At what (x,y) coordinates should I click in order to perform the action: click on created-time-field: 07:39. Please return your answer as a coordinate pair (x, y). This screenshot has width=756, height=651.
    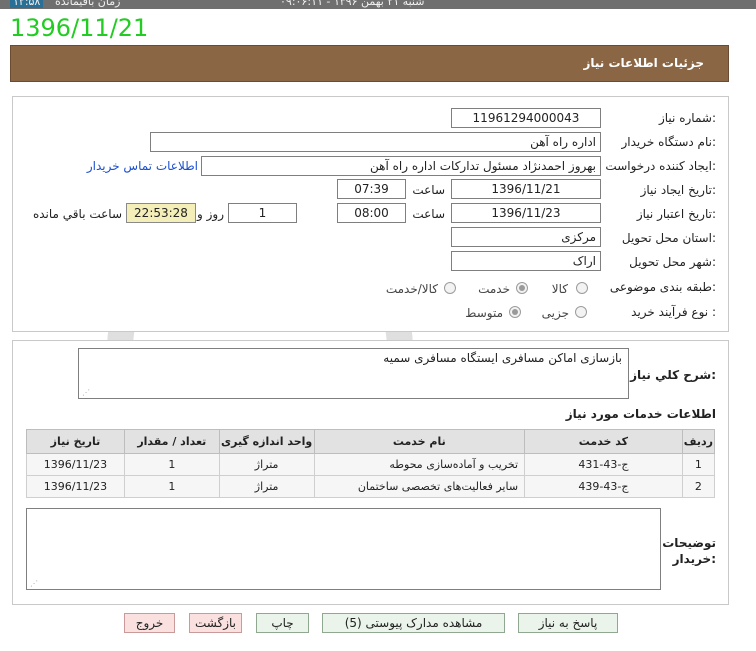
    Looking at the image, I should click on (371, 189).